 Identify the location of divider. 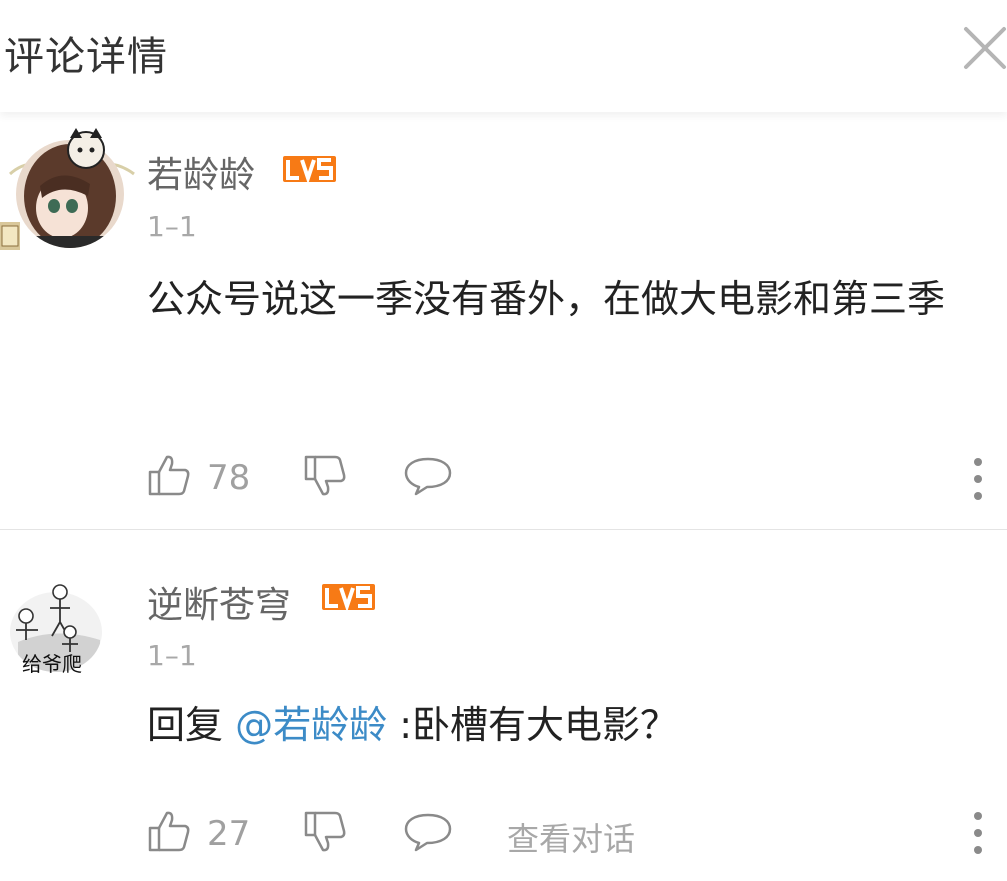
(503, 529).